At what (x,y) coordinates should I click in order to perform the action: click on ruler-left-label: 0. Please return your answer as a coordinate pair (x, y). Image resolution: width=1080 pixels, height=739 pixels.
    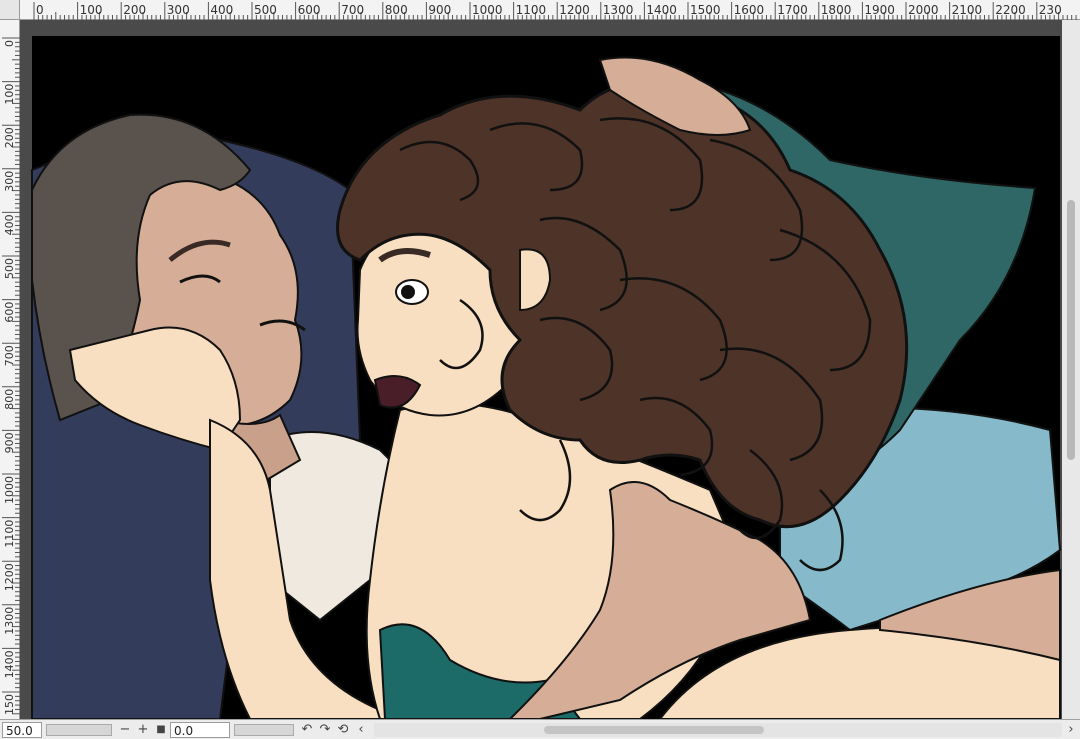
    Looking at the image, I should click on (9, 43).